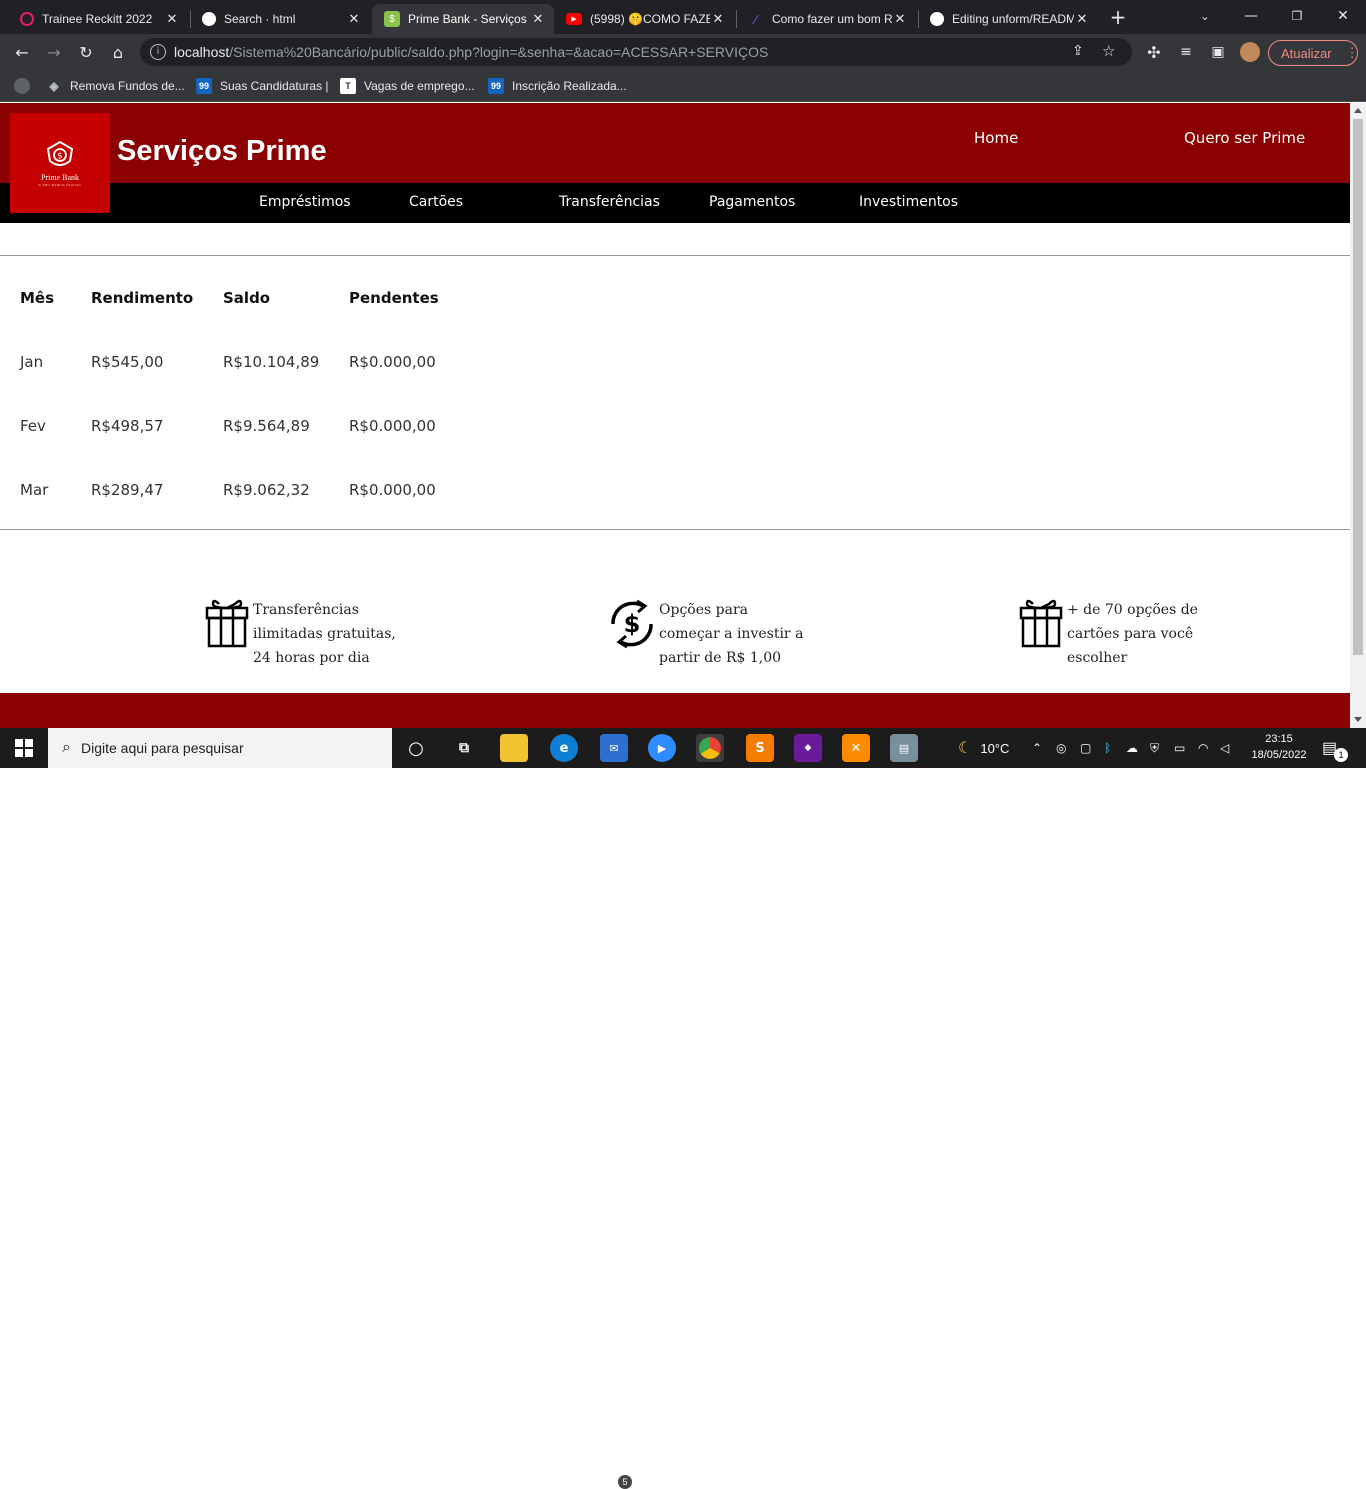 Image resolution: width=1366 pixels, height=1489 pixels. What do you see at coordinates (983, 748) in the screenshot?
I see `weather-widget: ☾ 10°C` at bounding box center [983, 748].